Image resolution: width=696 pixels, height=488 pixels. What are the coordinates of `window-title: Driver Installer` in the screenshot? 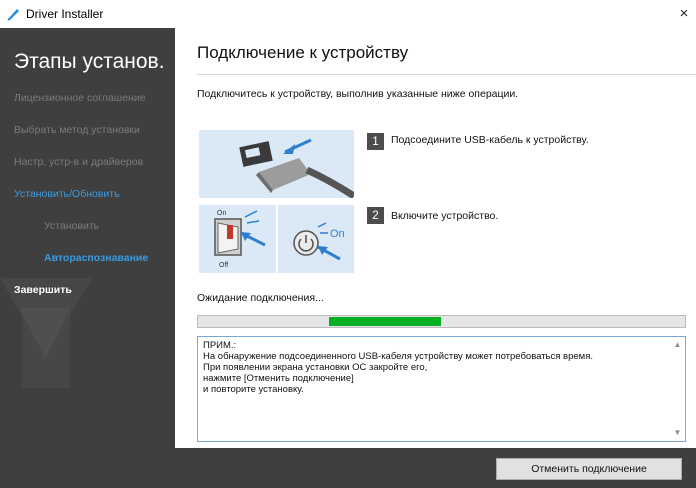 It's located at (65, 14).